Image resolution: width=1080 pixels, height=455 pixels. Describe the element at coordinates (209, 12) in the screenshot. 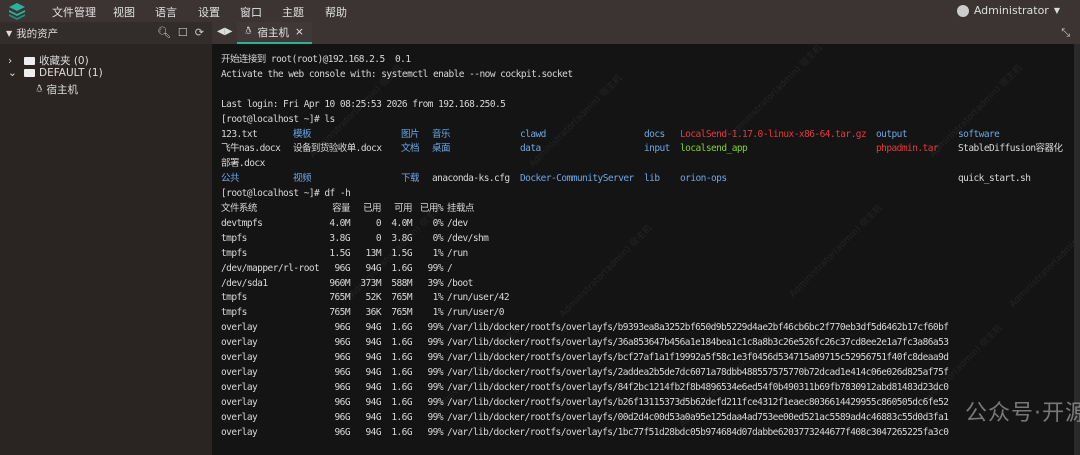

I see `menu-settings: 设置` at that location.